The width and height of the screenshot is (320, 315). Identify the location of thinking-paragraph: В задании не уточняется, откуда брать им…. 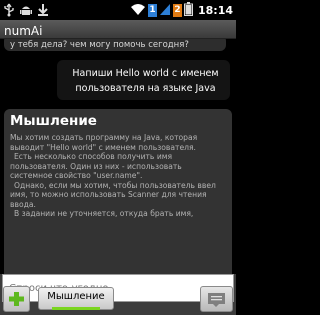
(104, 213).